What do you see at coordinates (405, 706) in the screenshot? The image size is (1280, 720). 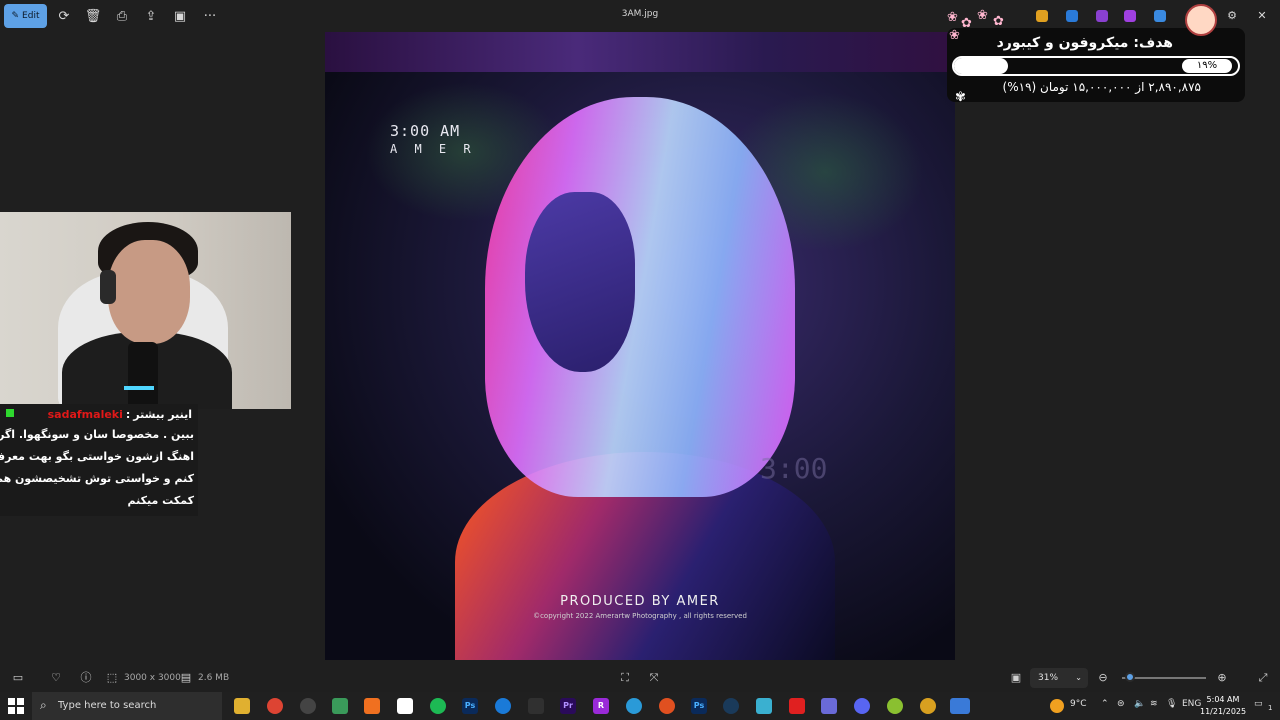 I see `notepad-icon` at bounding box center [405, 706].